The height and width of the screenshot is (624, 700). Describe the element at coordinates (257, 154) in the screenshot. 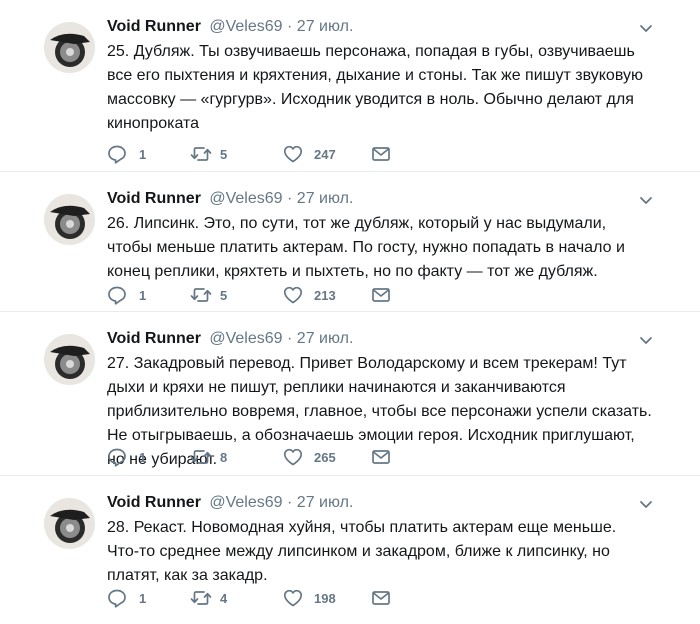

I see `tweet-actions: 1 5 247` at that location.